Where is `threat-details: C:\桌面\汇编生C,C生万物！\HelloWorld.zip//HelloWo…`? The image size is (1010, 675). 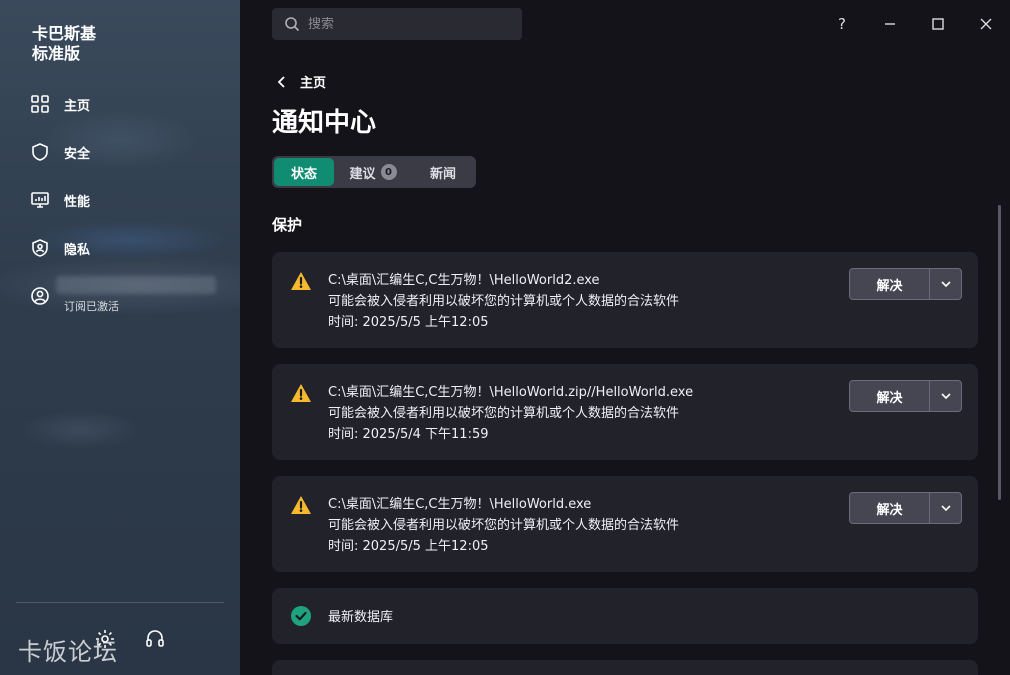
threat-details: C:\桌面\汇编生C,C生万物！\HelloWorld.zip//HelloWo… is located at coordinates (510, 413).